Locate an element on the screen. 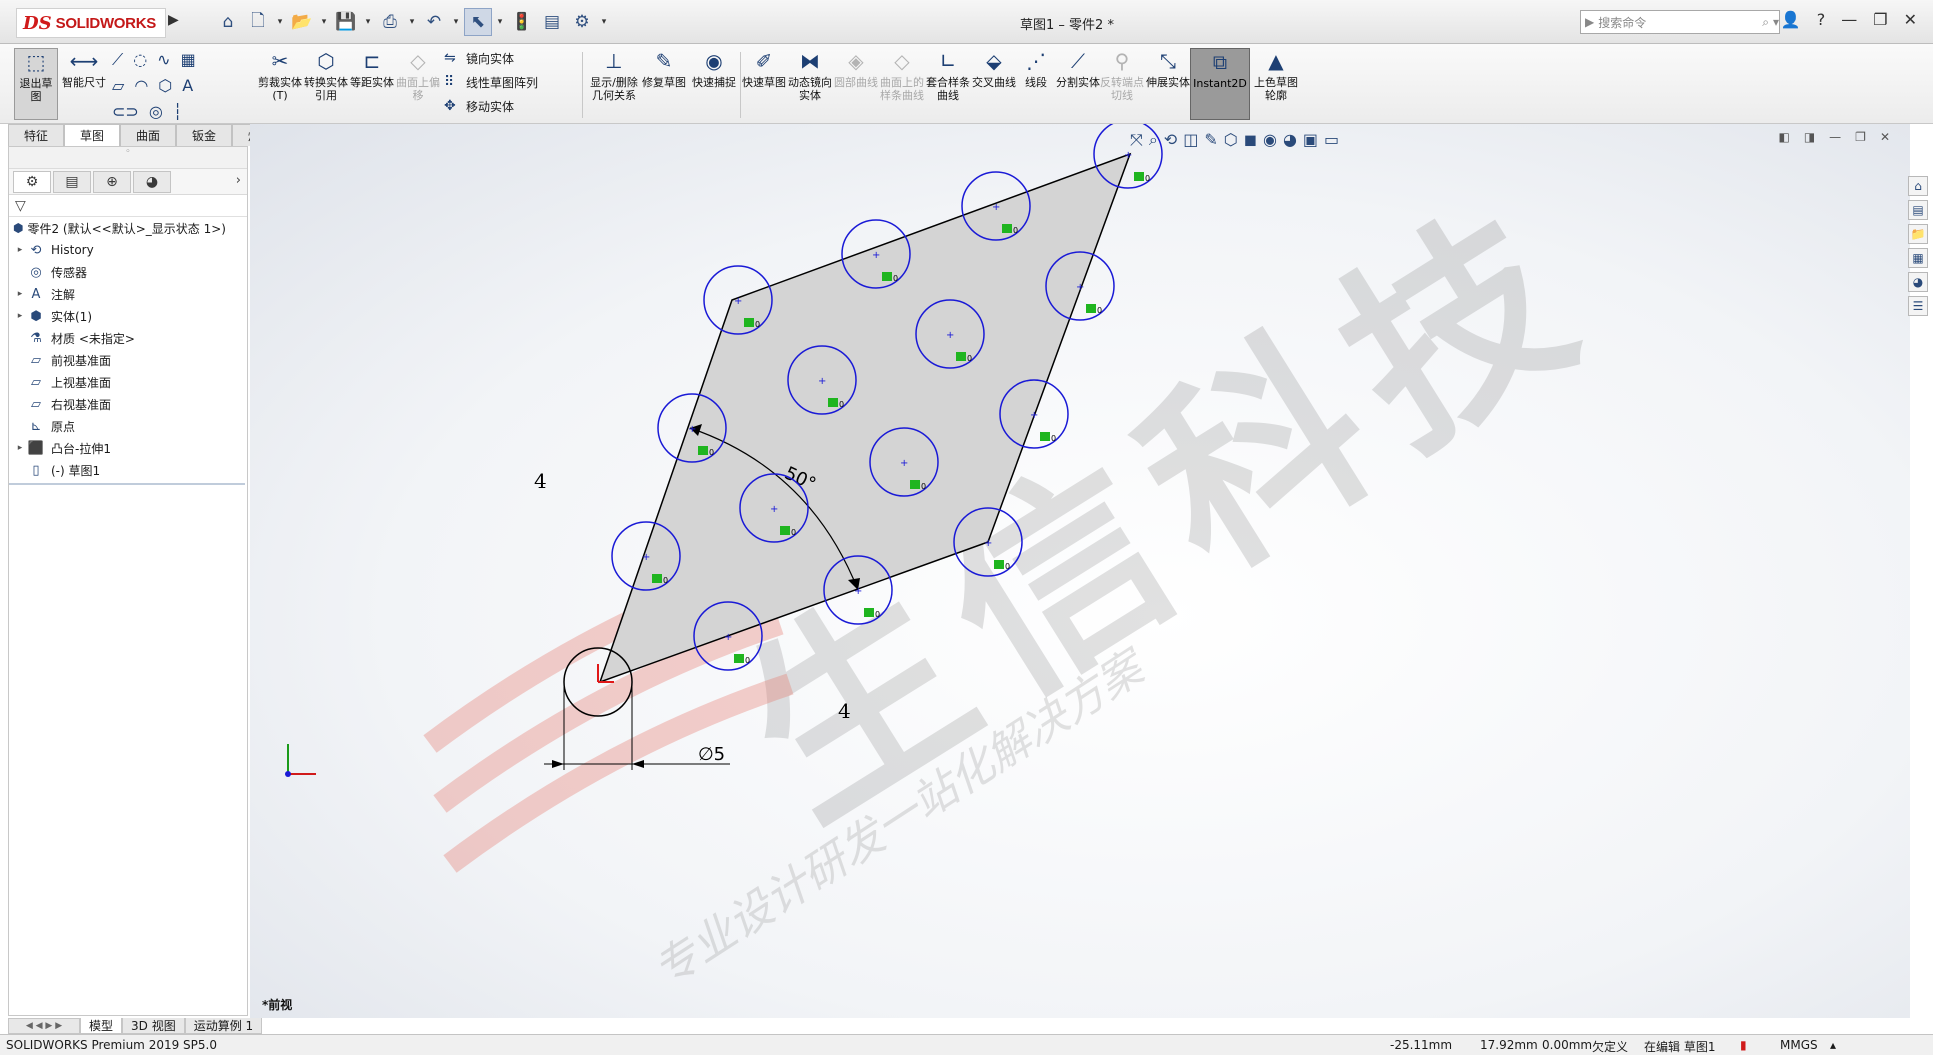  rollback-bar is located at coordinates (127, 484).